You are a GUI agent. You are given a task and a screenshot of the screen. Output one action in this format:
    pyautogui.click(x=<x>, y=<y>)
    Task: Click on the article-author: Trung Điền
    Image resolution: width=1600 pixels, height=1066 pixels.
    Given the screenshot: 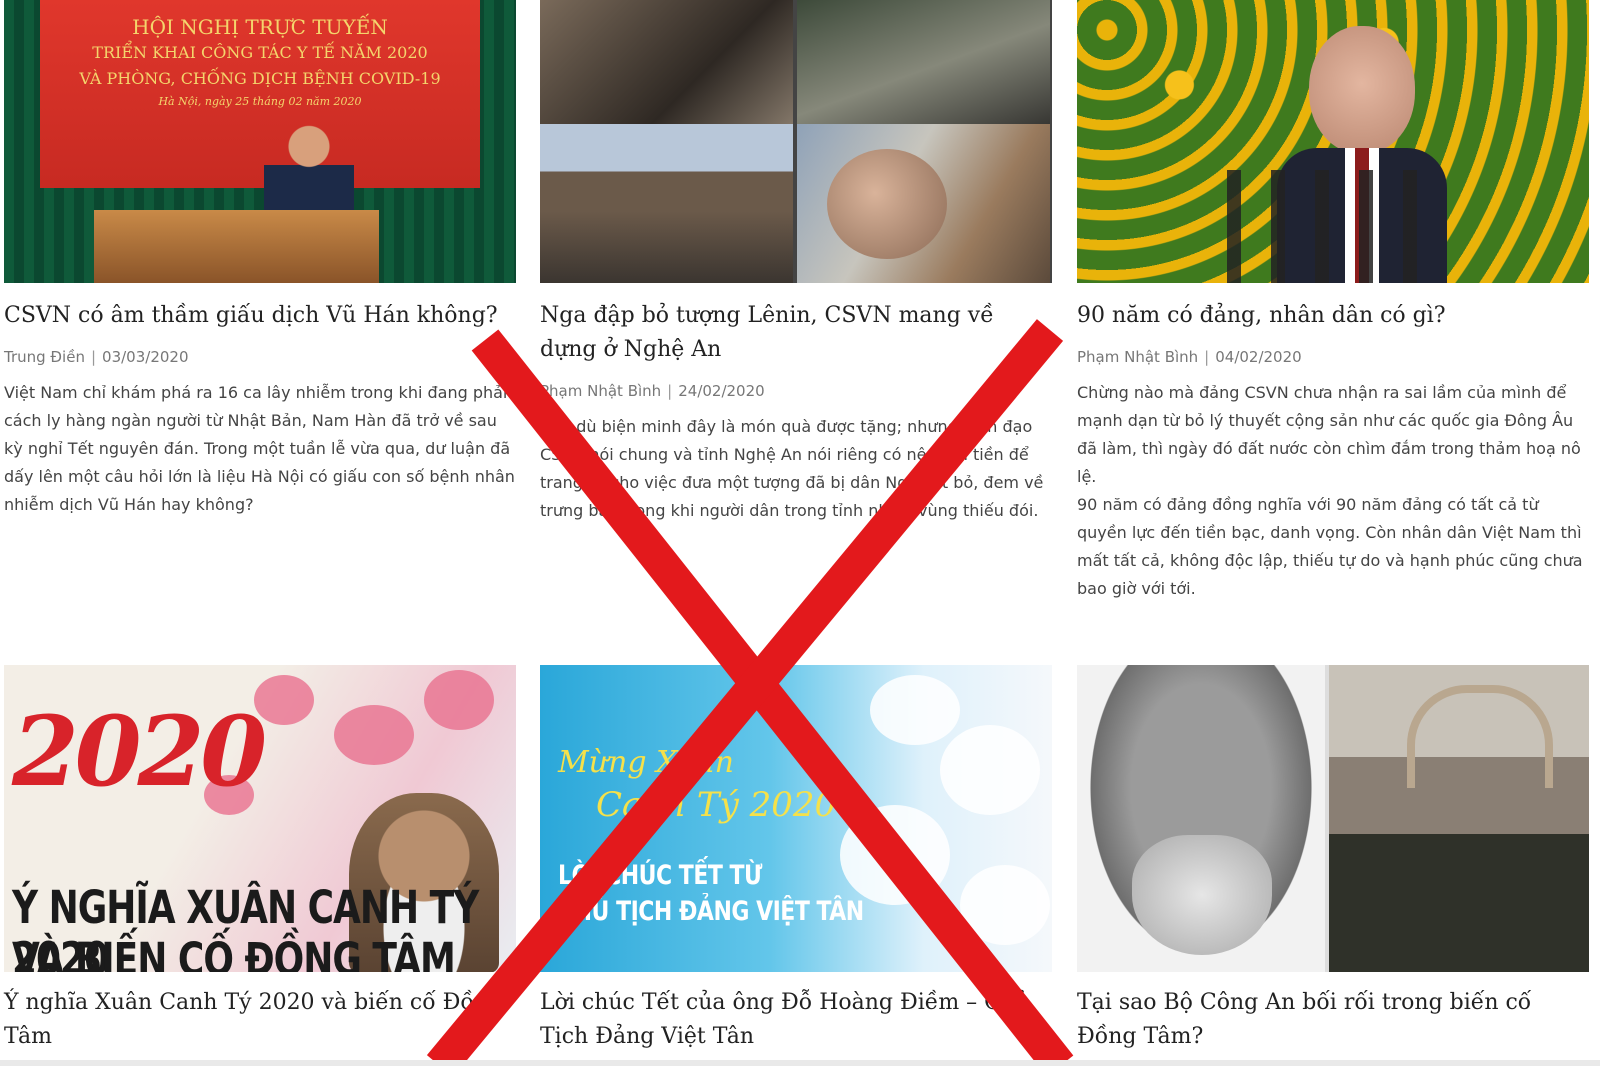 What is the action you would take?
    pyautogui.click(x=44, y=357)
    